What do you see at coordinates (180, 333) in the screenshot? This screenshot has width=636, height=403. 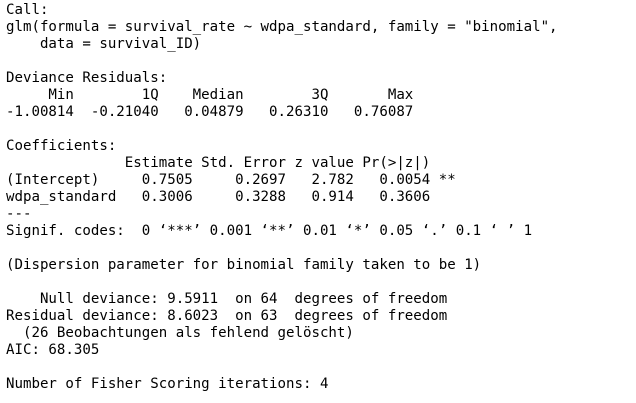 I see `missing-observations-note: (26 Beobachtungen als fehlend gelöscht)` at bounding box center [180, 333].